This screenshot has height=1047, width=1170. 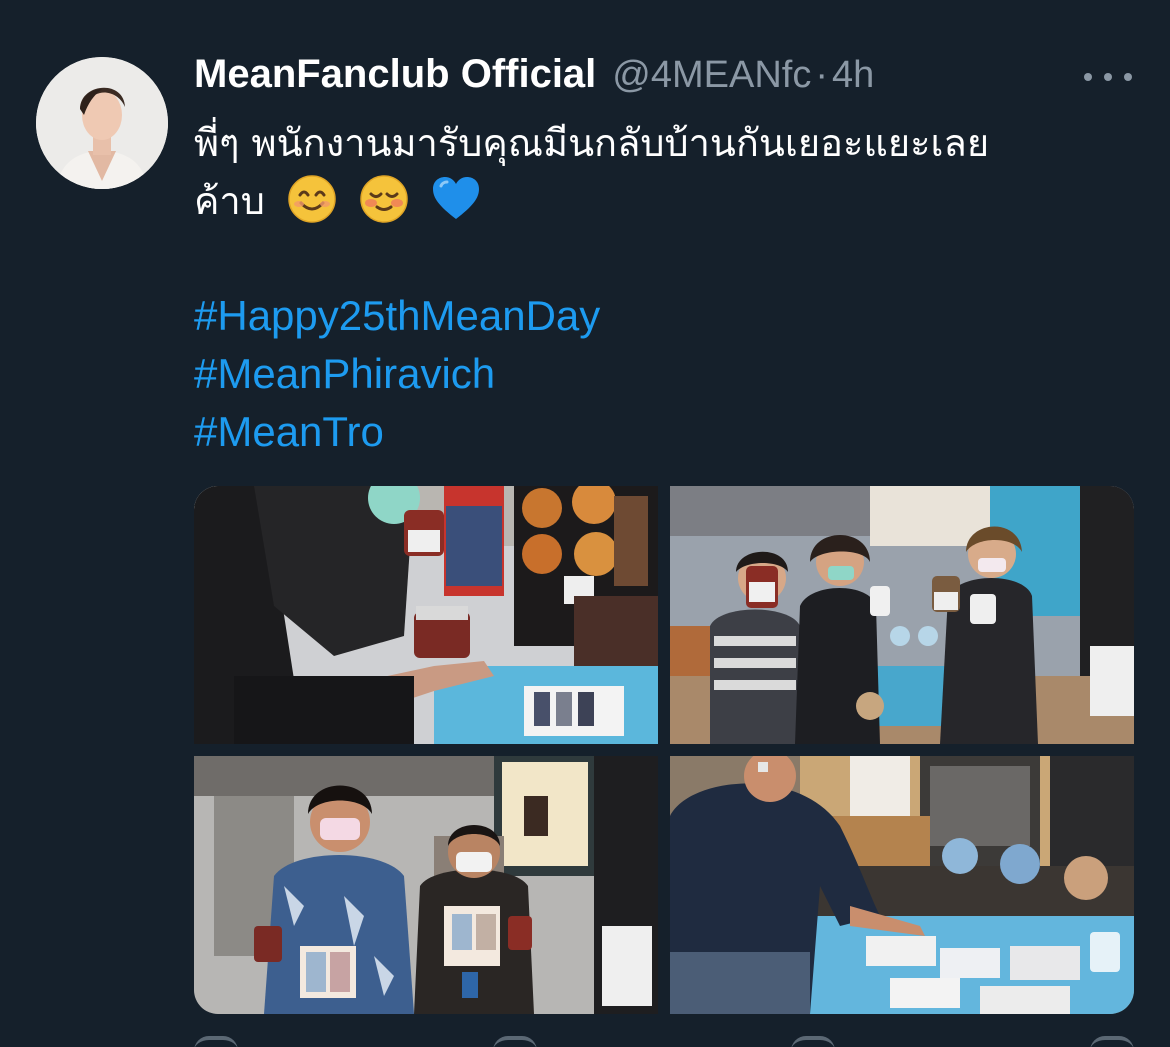 What do you see at coordinates (813, 1041) in the screenshot?
I see `like-icon` at bounding box center [813, 1041].